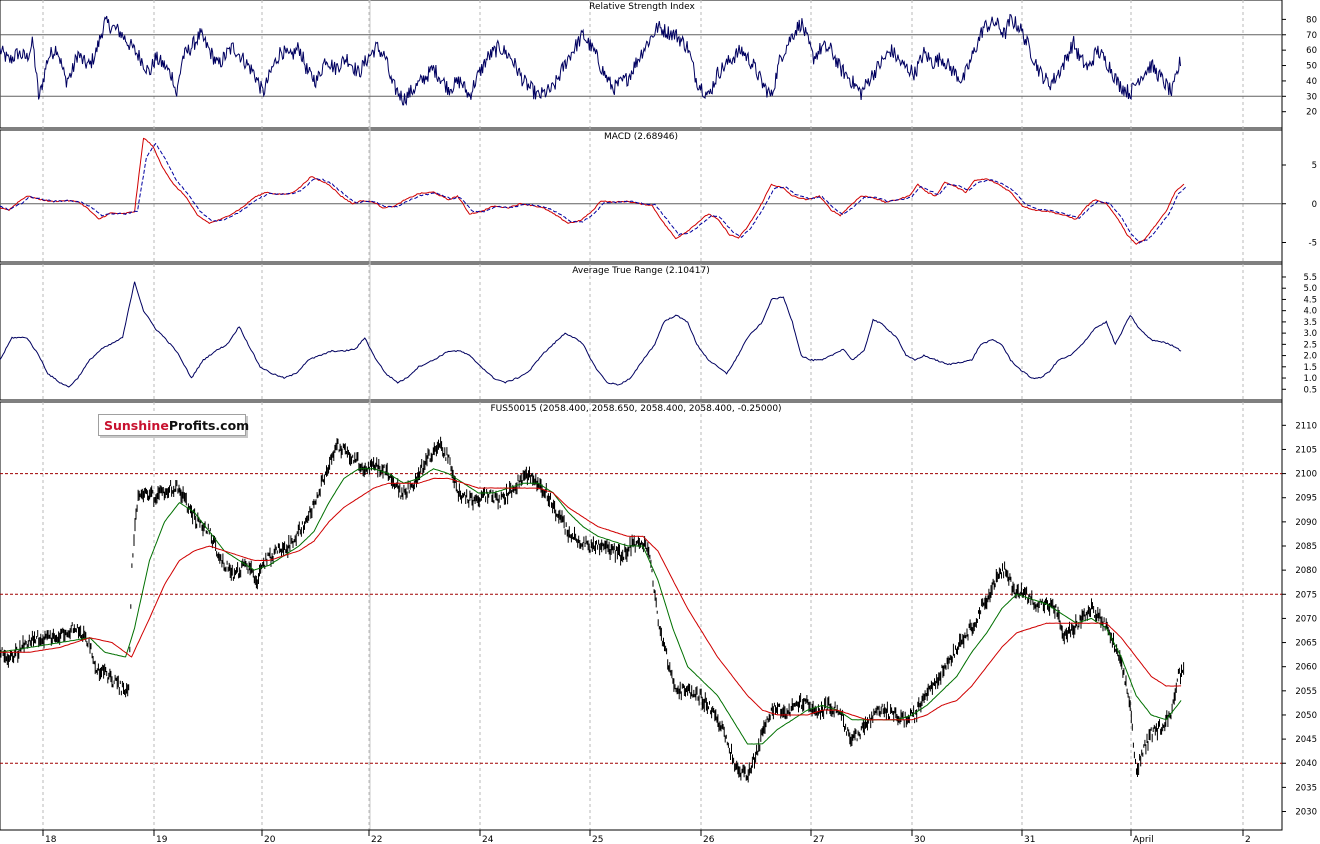  I want to click on x-tick-label-10: April, so click(1143, 839).